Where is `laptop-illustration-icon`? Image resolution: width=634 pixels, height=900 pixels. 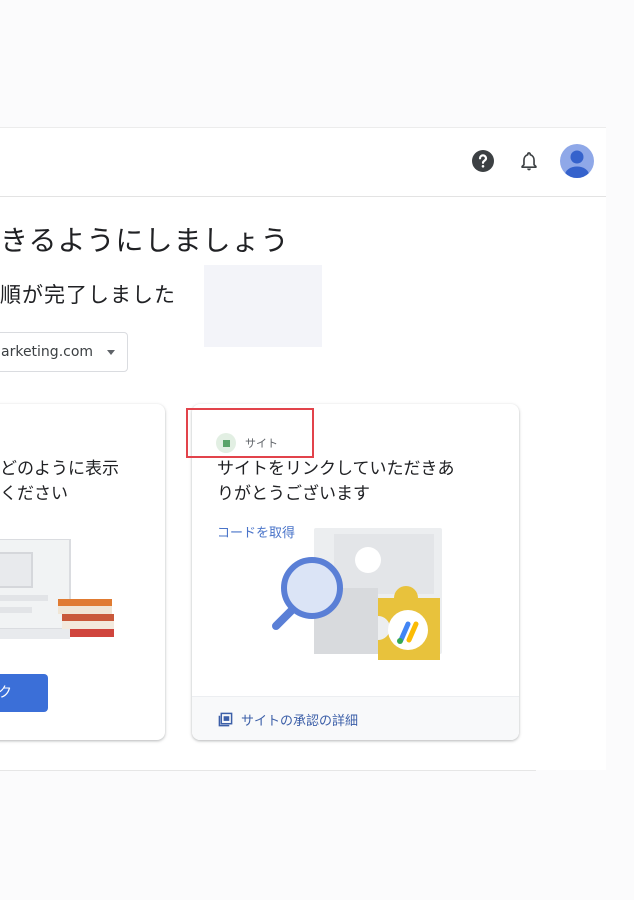
laptop-illustration-icon is located at coordinates (65, 590).